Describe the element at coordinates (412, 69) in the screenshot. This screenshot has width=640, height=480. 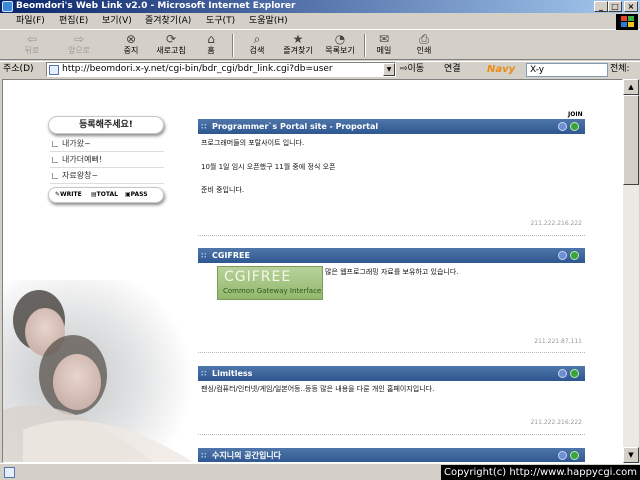
I see `go-button: ⇨이동` at that location.